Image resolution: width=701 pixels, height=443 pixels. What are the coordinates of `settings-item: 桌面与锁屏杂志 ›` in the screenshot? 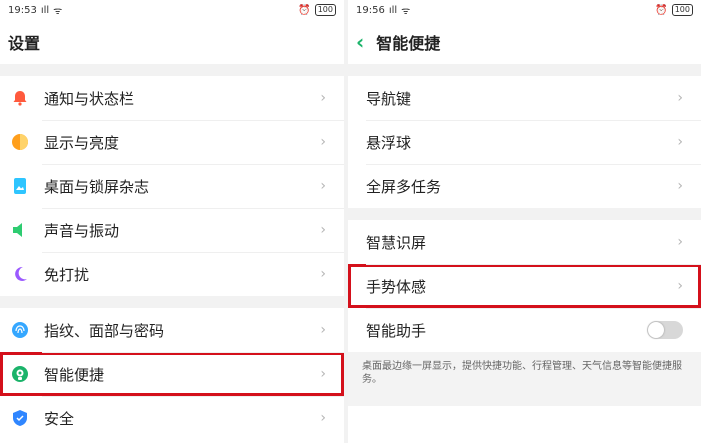 It's located at (172, 186).